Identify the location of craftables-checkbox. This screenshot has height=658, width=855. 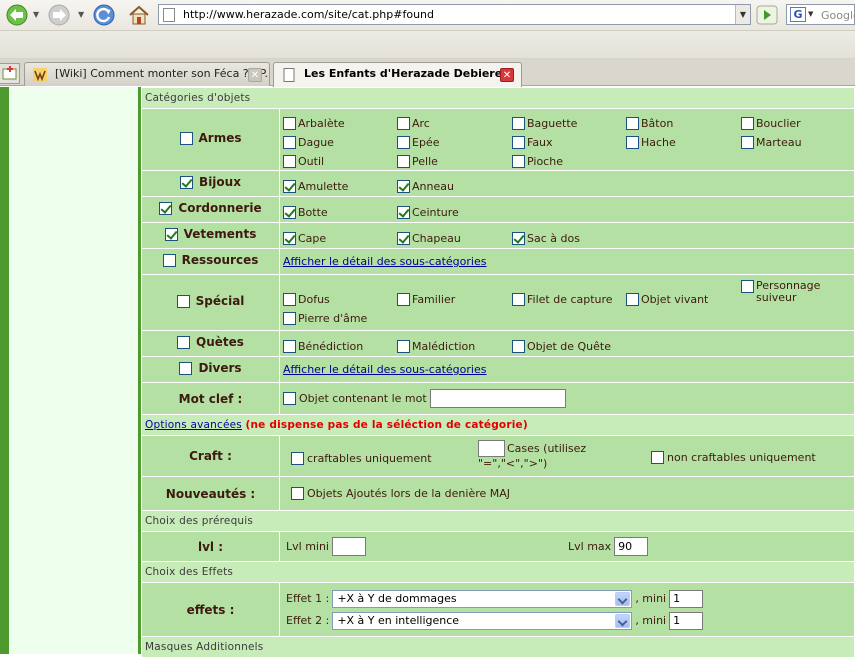
(297, 458).